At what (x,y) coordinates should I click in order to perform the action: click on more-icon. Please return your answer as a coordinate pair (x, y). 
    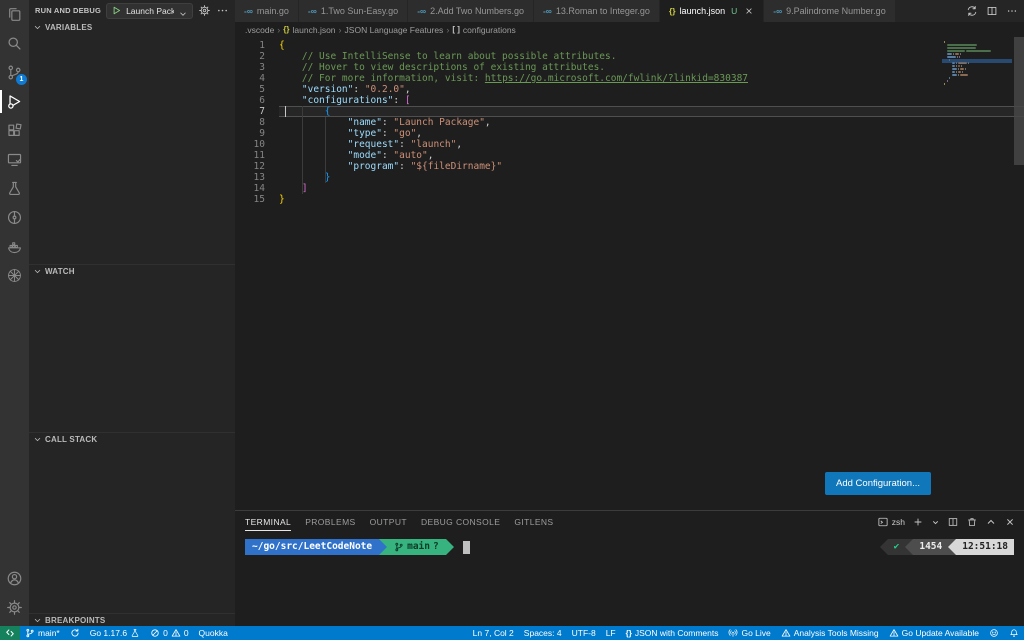
    Looking at the image, I should click on (1012, 11).